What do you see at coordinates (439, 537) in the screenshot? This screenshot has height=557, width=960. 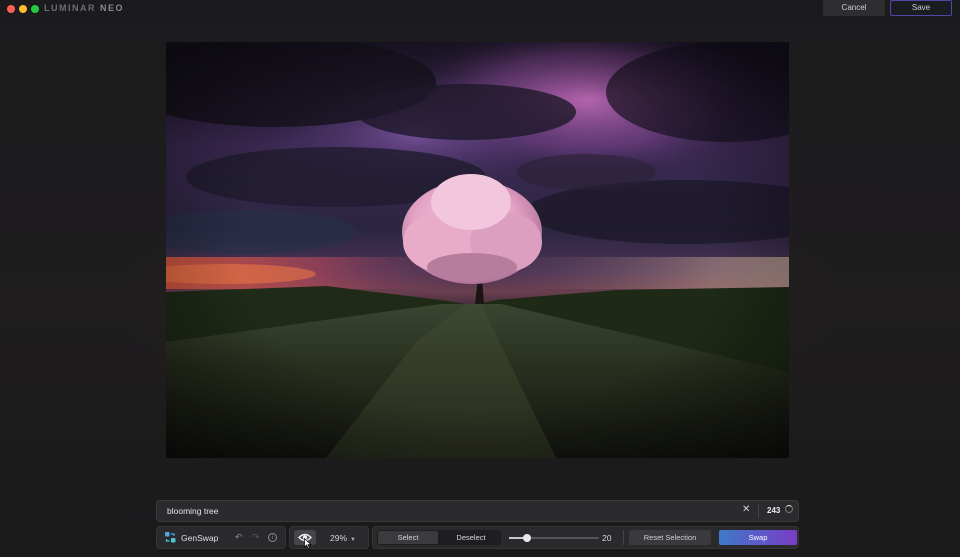 I see `selection-mode-toggle: Select Deselect` at bounding box center [439, 537].